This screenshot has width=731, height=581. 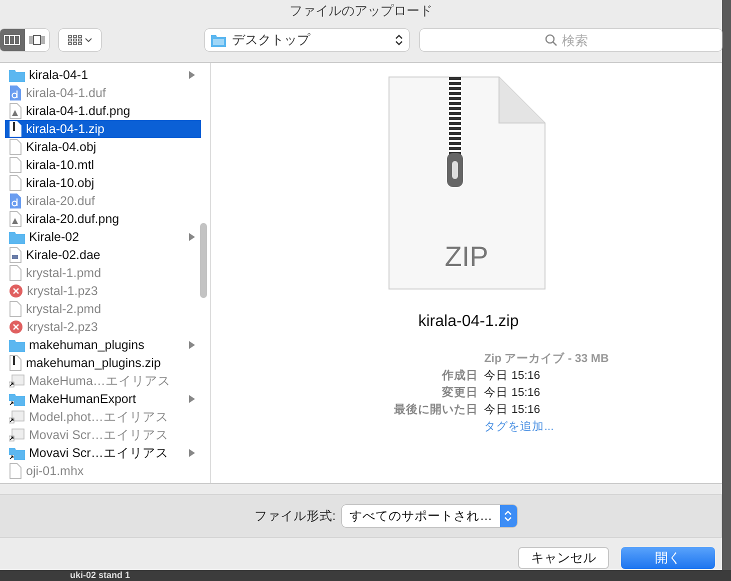 I want to click on search-field: 検索, so click(x=571, y=40).